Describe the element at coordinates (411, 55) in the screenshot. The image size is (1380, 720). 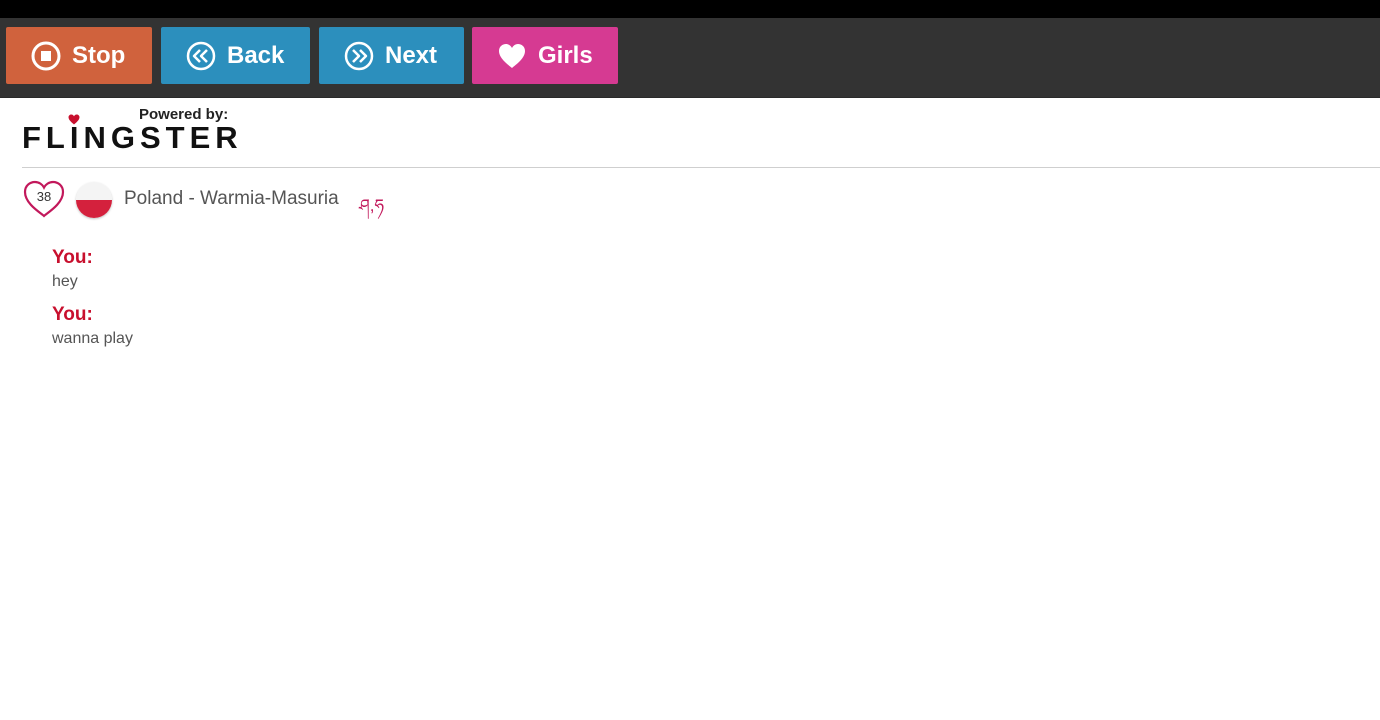
I see `next-label: Next` at that location.